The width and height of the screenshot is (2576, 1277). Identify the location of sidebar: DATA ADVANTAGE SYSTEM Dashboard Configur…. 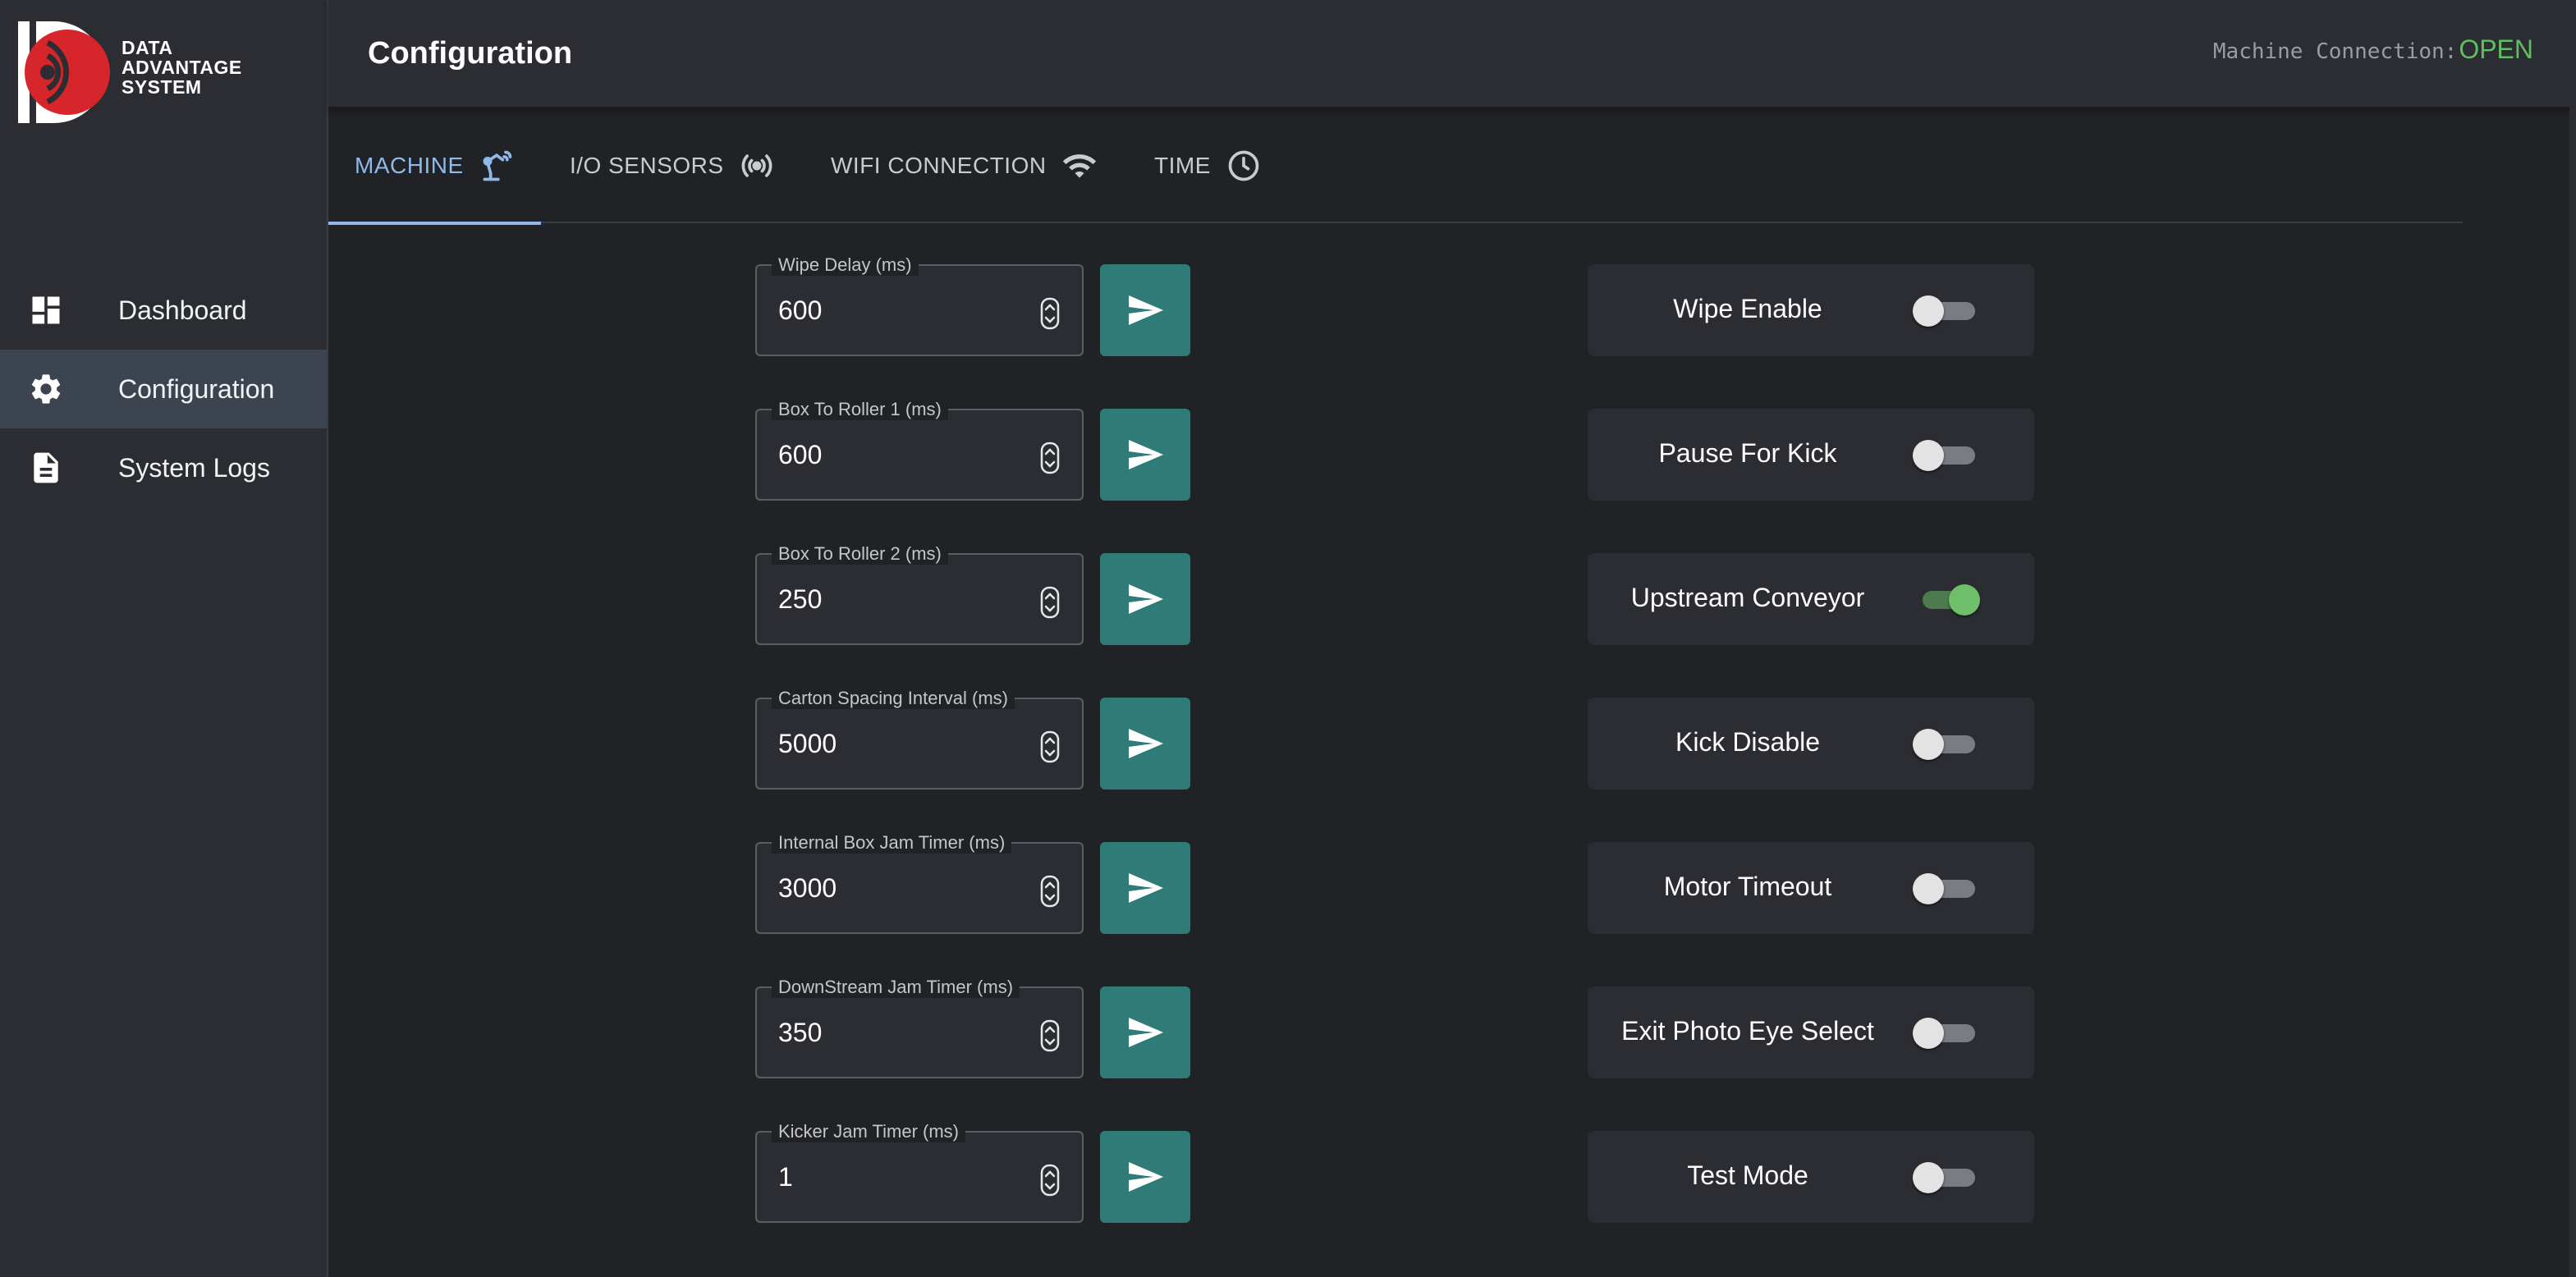
(164, 639).